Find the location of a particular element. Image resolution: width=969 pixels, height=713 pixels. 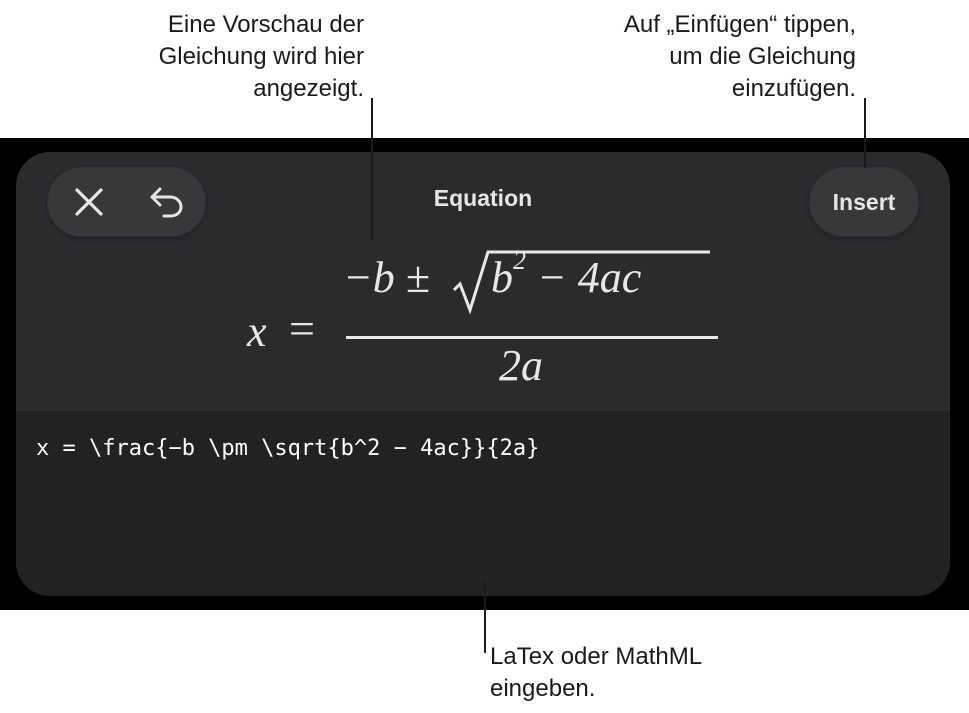

radicand-base: b is located at coordinates (502, 277).